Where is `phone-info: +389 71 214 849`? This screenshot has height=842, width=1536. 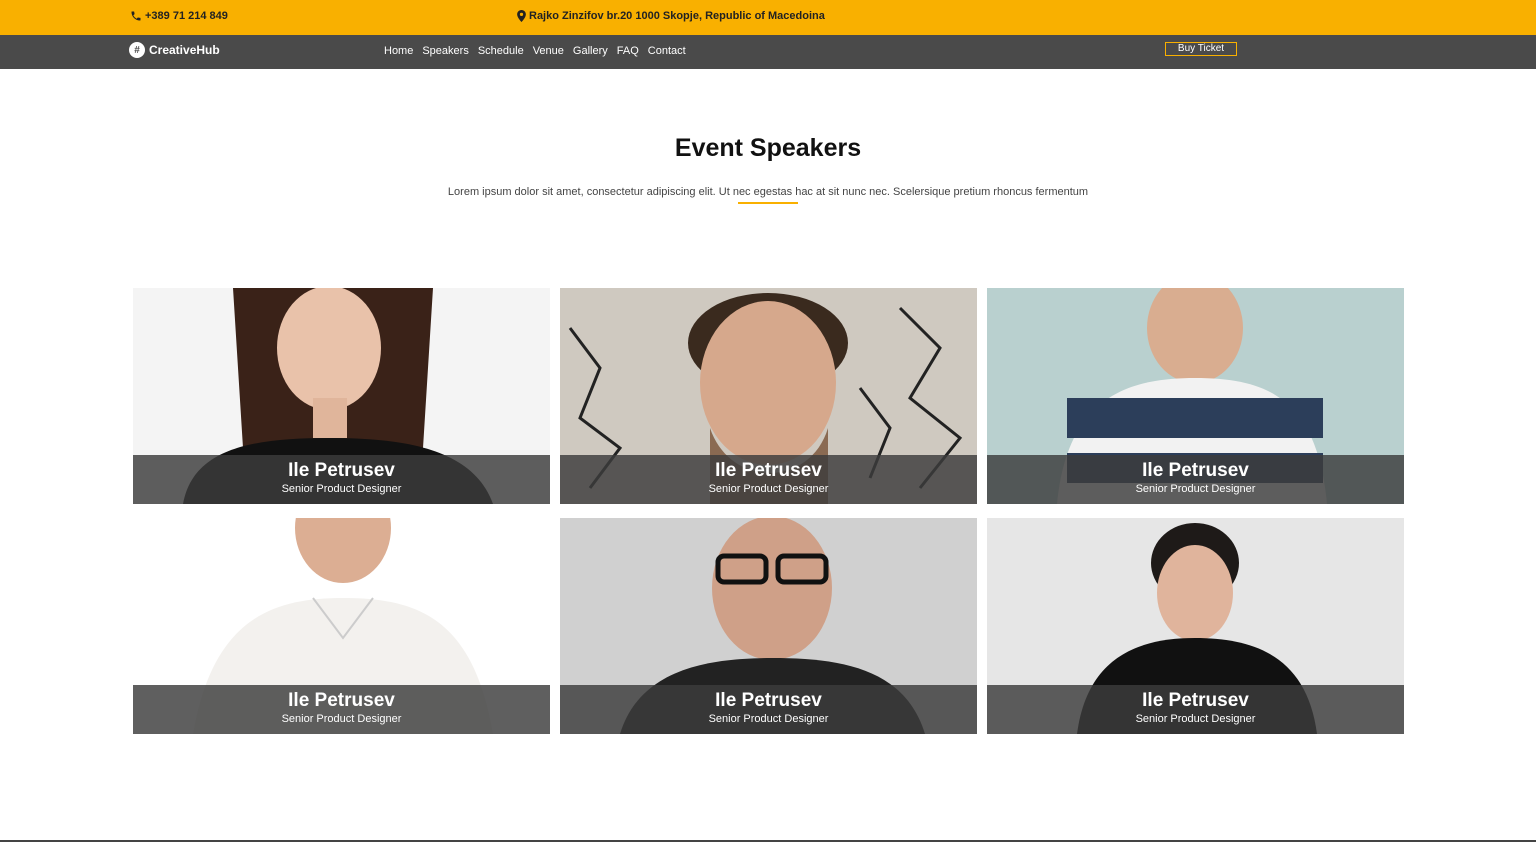
phone-info: +389 71 214 849 is located at coordinates (179, 16).